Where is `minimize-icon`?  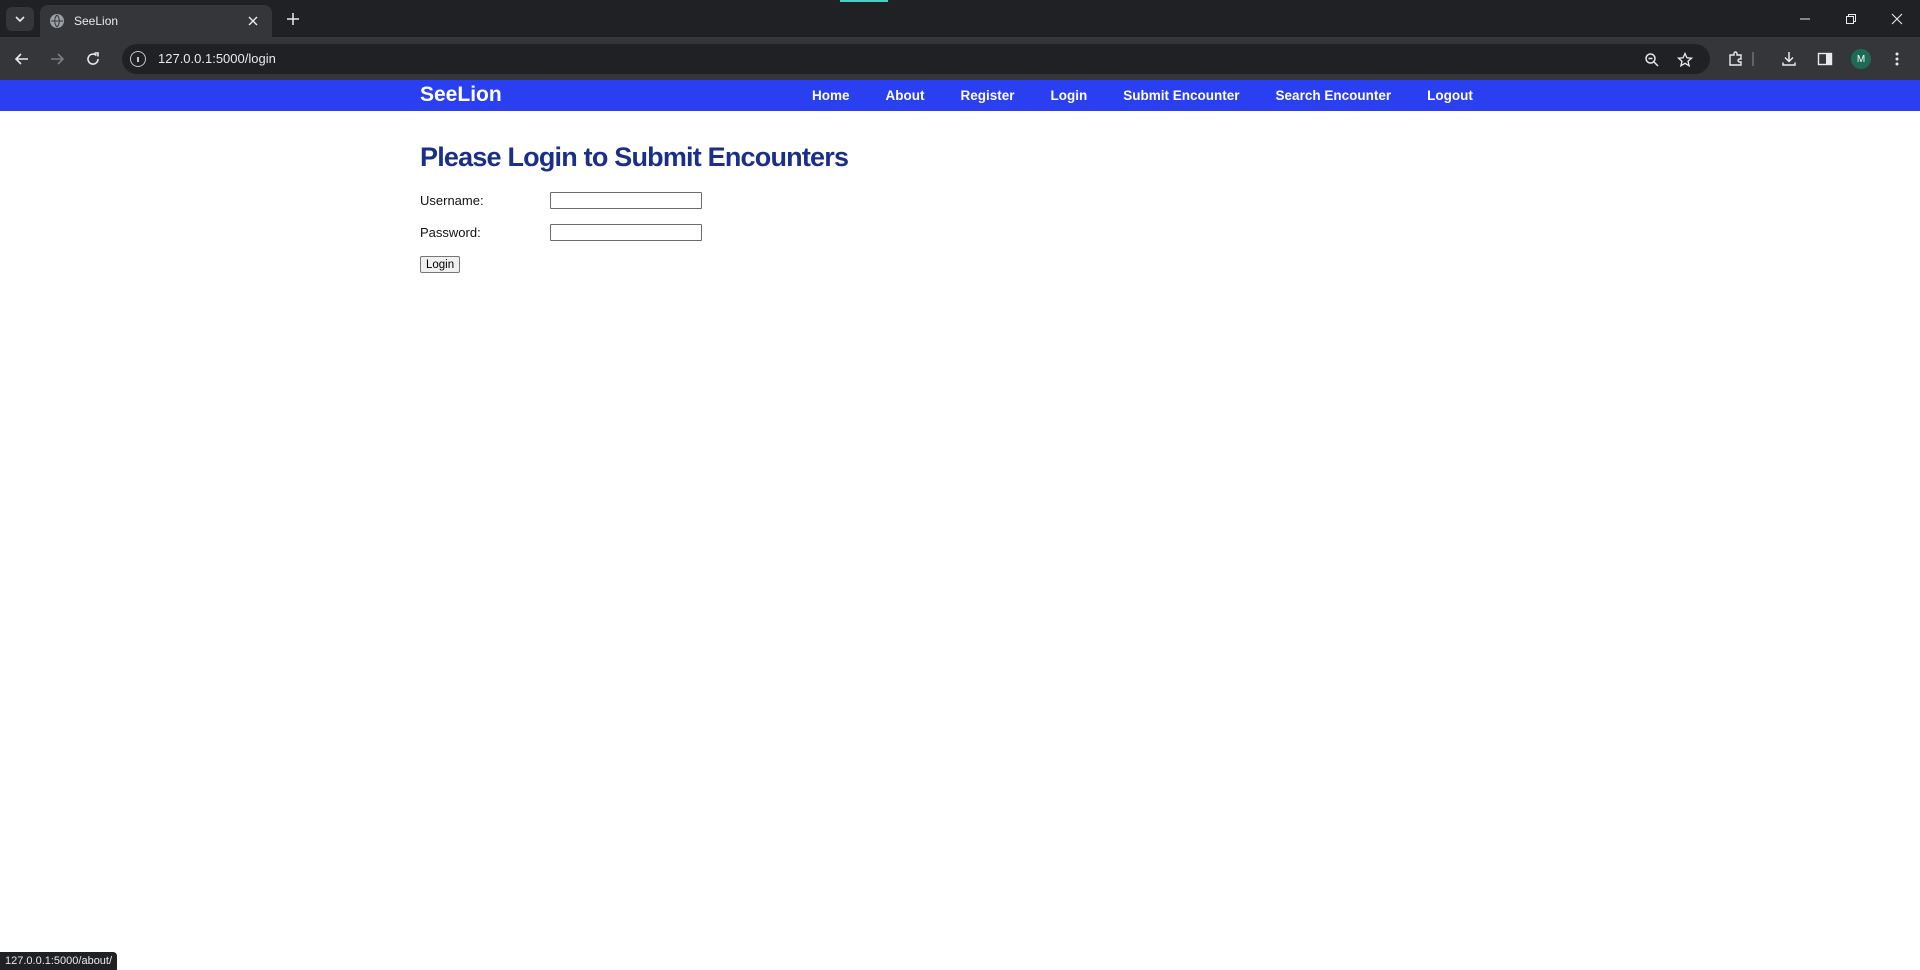 minimize-icon is located at coordinates (1805, 18).